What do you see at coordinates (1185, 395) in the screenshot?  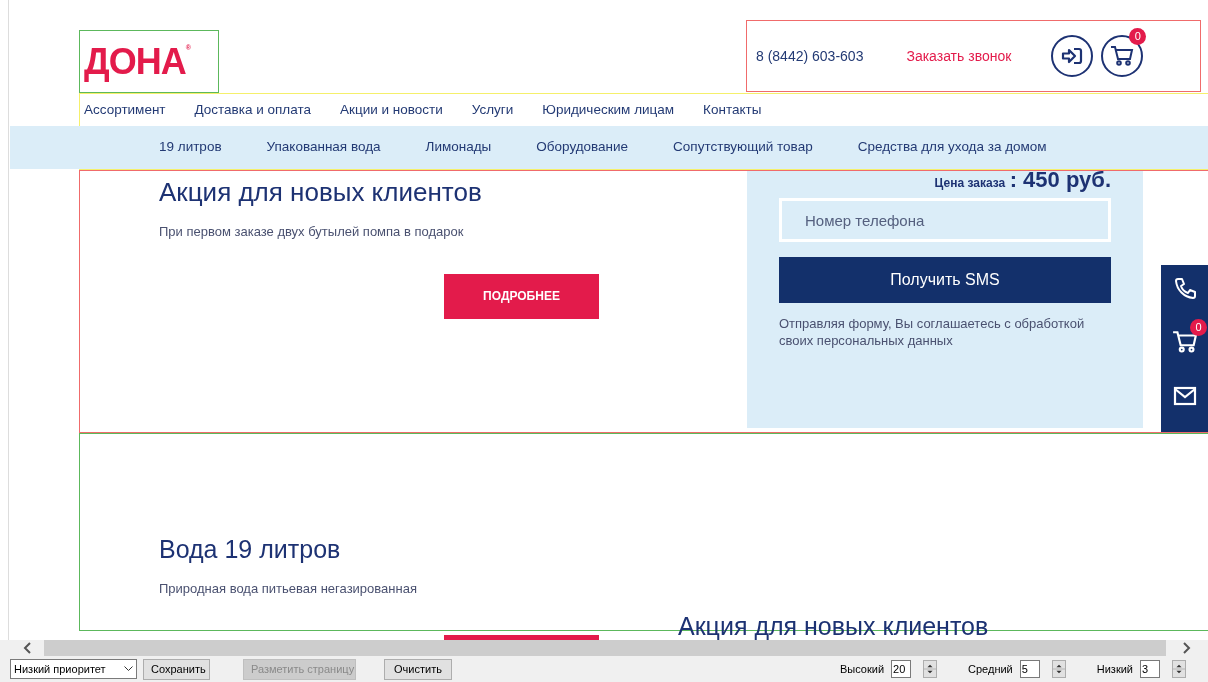 I see `mail-icon` at bounding box center [1185, 395].